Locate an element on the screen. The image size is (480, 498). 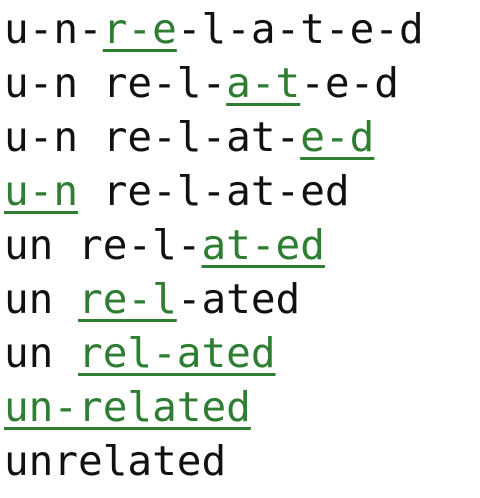
merged-pair-segment: rel-ated is located at coordinates (177, 353).